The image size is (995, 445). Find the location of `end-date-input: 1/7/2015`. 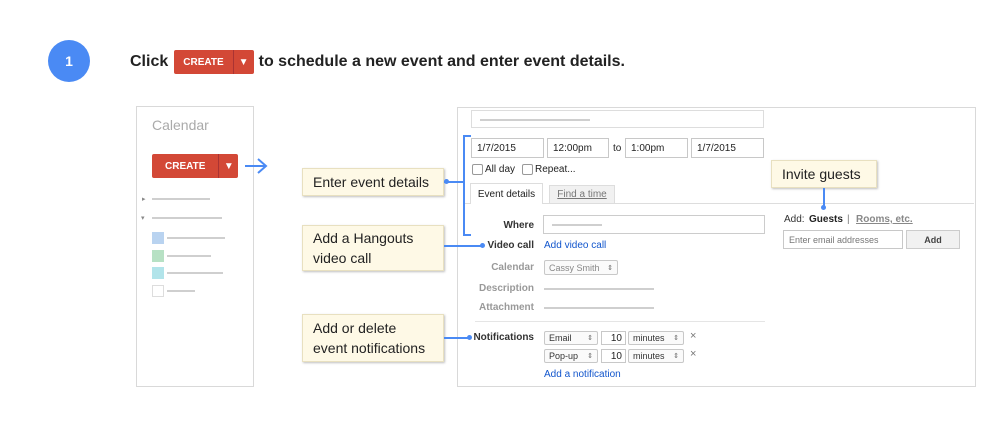

end-date-input: 1/7/2015 is located at coordinates (727, 148).